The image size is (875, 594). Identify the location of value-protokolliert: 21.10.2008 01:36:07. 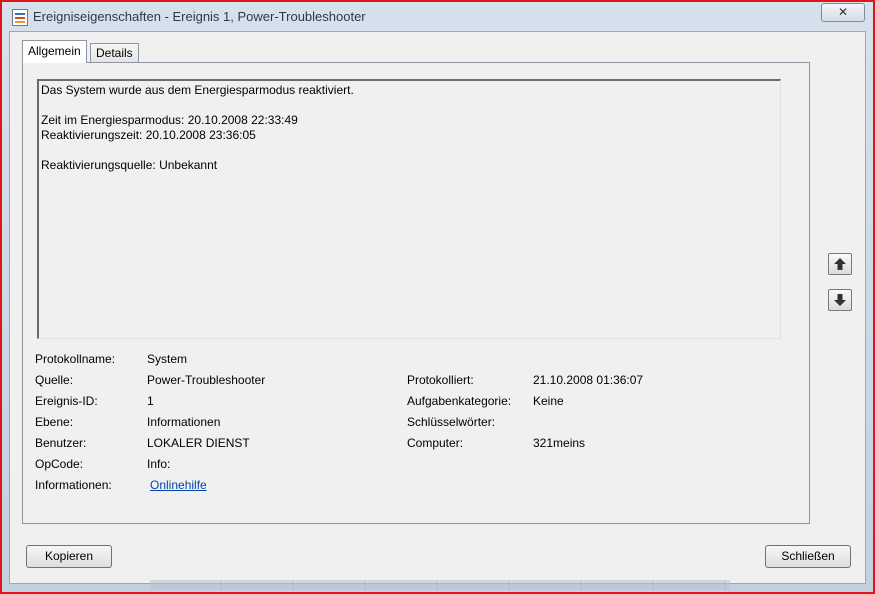
(588, 380).